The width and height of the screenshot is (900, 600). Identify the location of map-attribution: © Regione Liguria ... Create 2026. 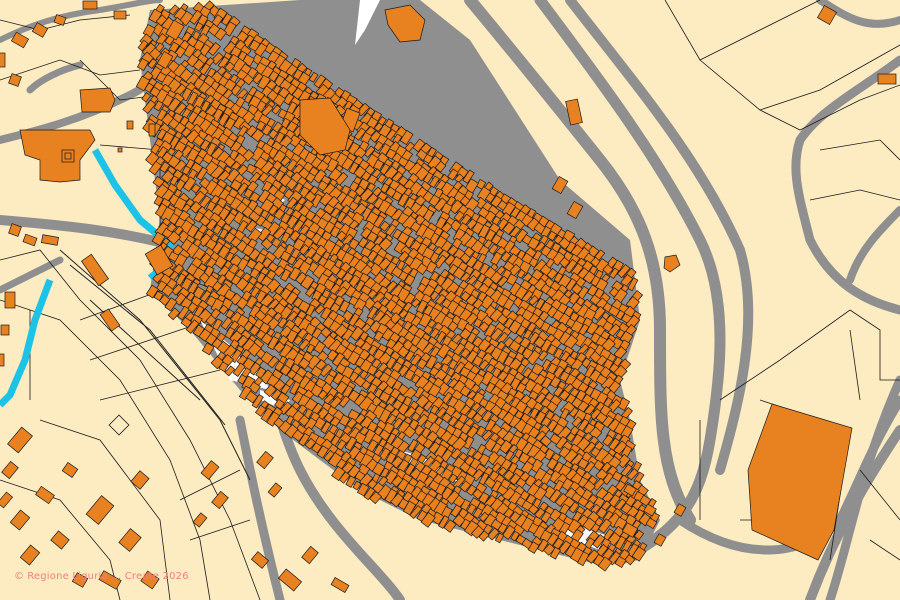
(101, 576).